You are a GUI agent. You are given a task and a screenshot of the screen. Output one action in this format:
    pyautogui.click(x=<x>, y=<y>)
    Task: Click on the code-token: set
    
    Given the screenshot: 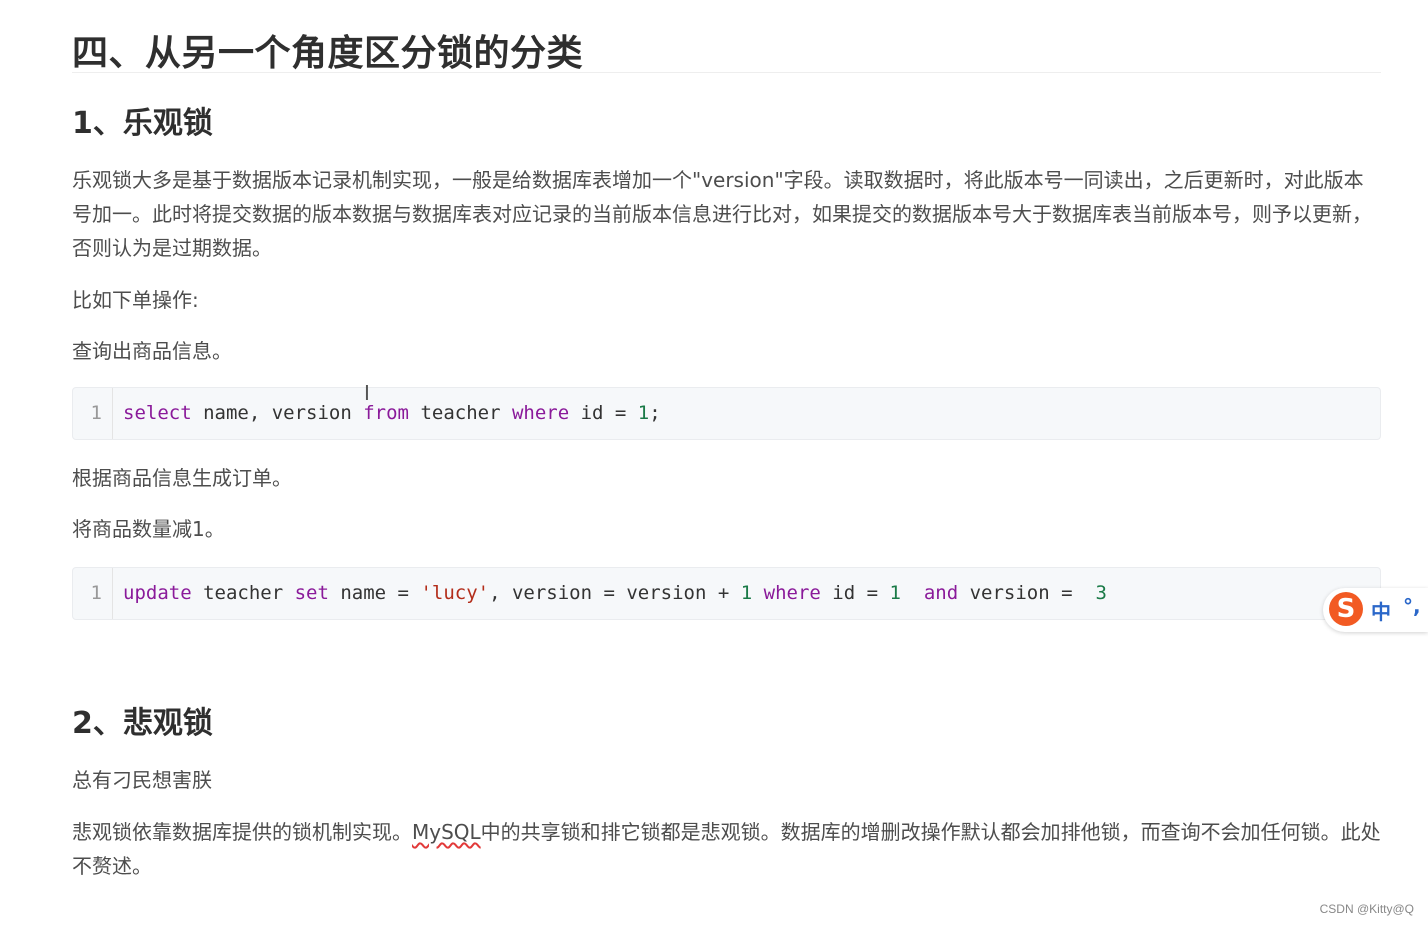 What is the action you would take?
    pyautogui.click(x=311, y=593)
    